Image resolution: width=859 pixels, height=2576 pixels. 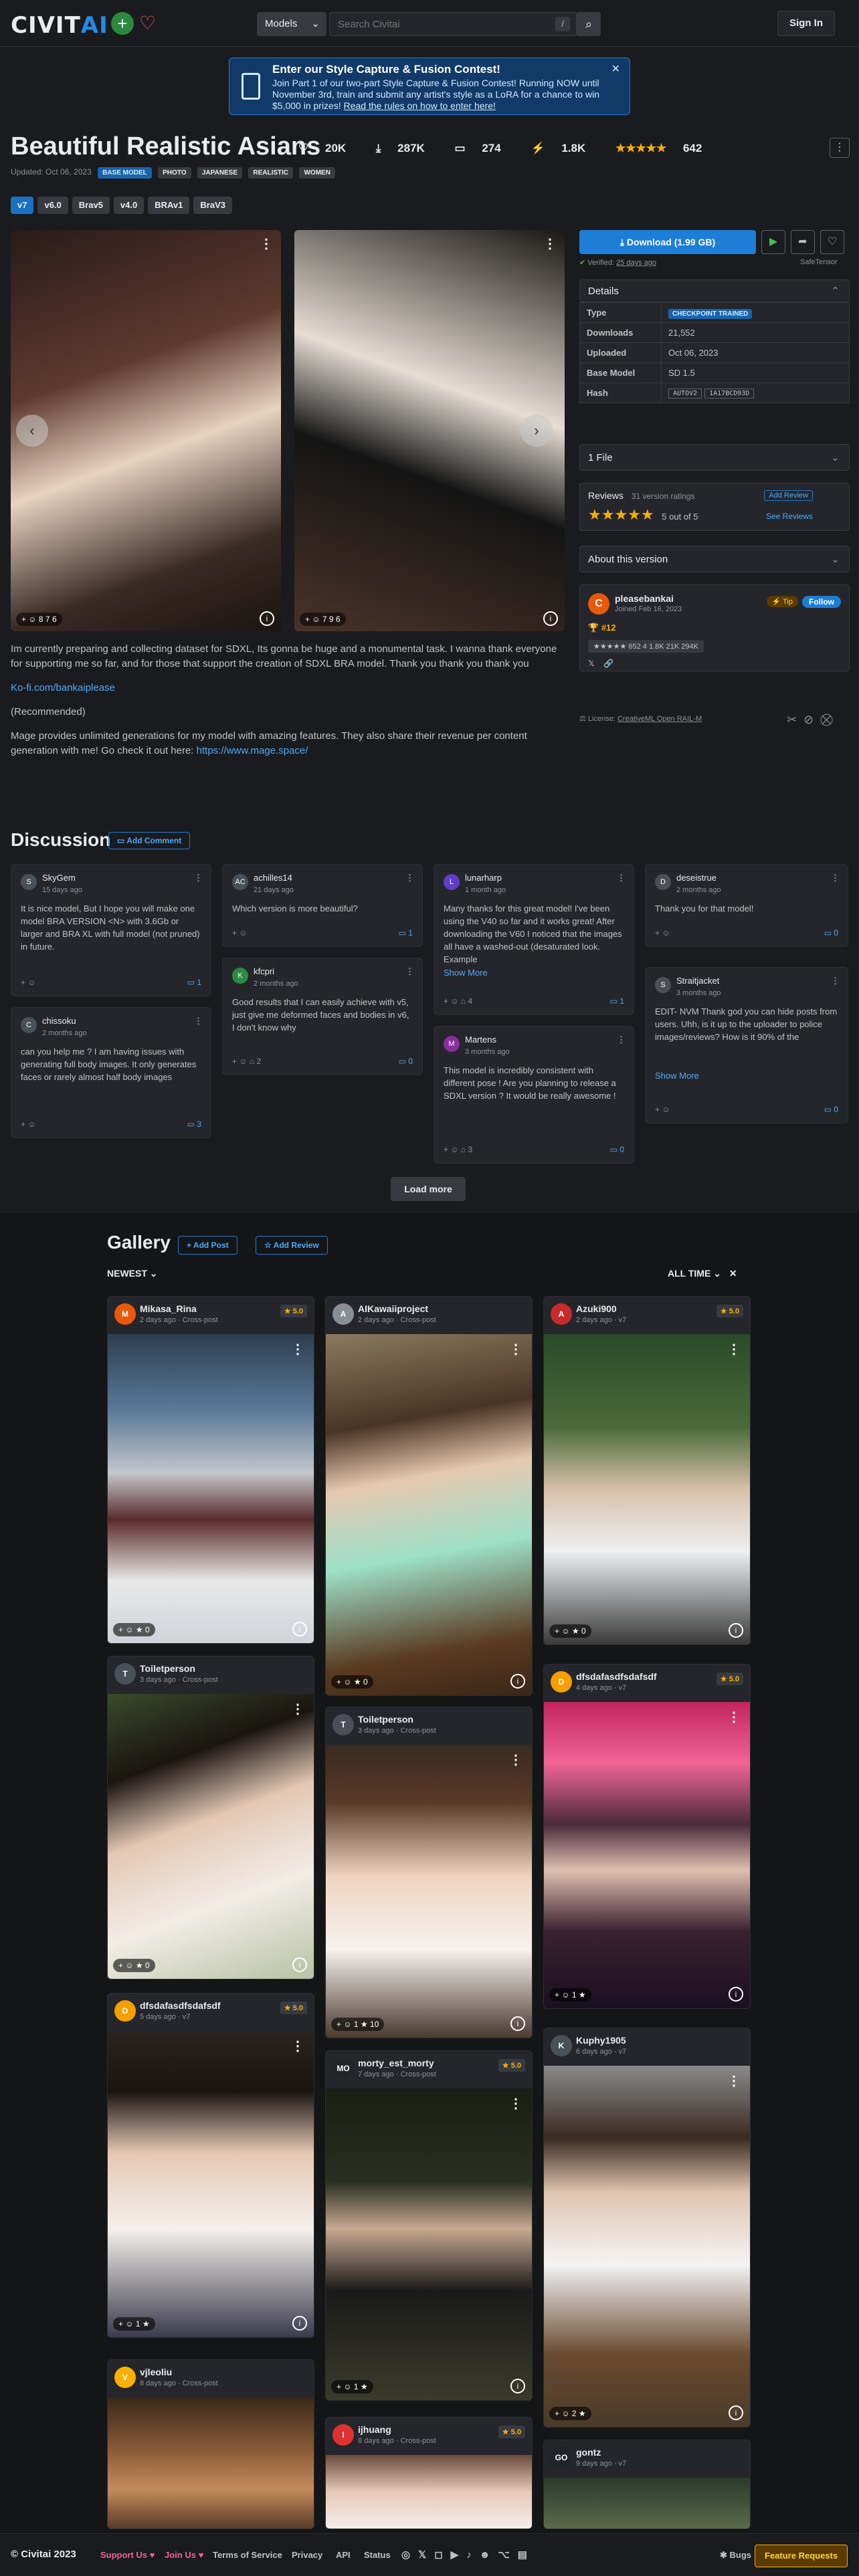 What do you see at coordinates (715, 457) in the screenshot?
I see `files-accordion: 1 File ⌄` at bounding box center [715, 457].